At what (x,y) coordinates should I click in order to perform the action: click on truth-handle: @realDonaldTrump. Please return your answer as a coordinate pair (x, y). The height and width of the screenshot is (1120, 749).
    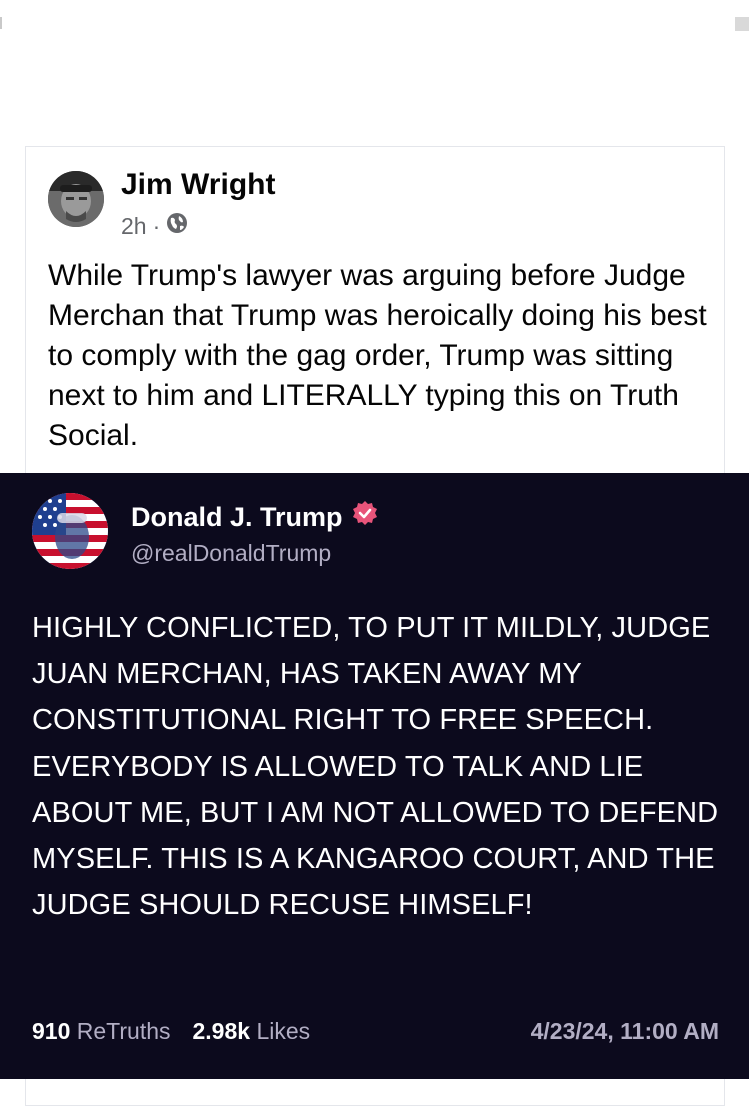
    Looking at the image, I should click on (231, 553).